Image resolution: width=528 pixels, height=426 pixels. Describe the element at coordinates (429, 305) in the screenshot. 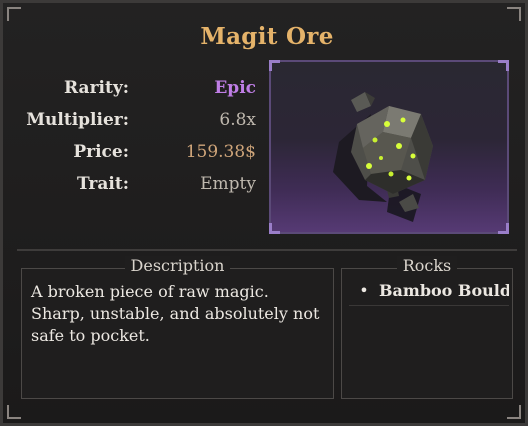

I see `rock-item-divider` at that location.